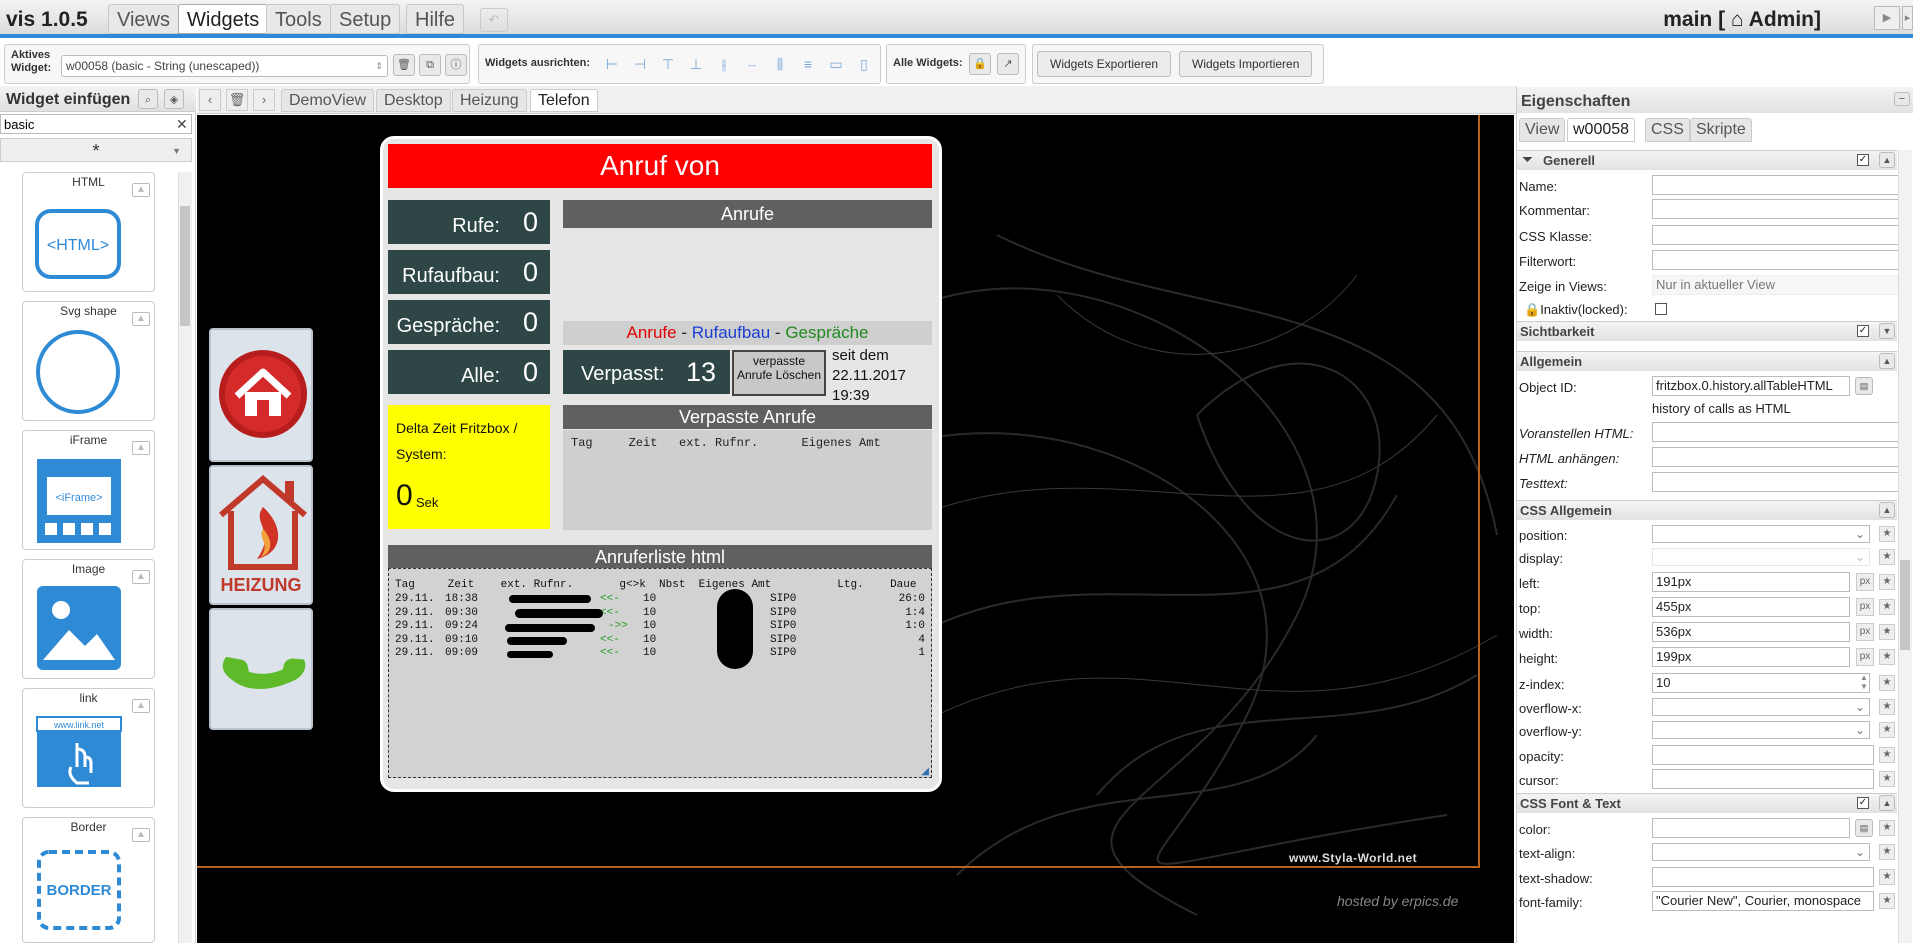  I want to click on palette-scroll-thumb, so click(185, 266).